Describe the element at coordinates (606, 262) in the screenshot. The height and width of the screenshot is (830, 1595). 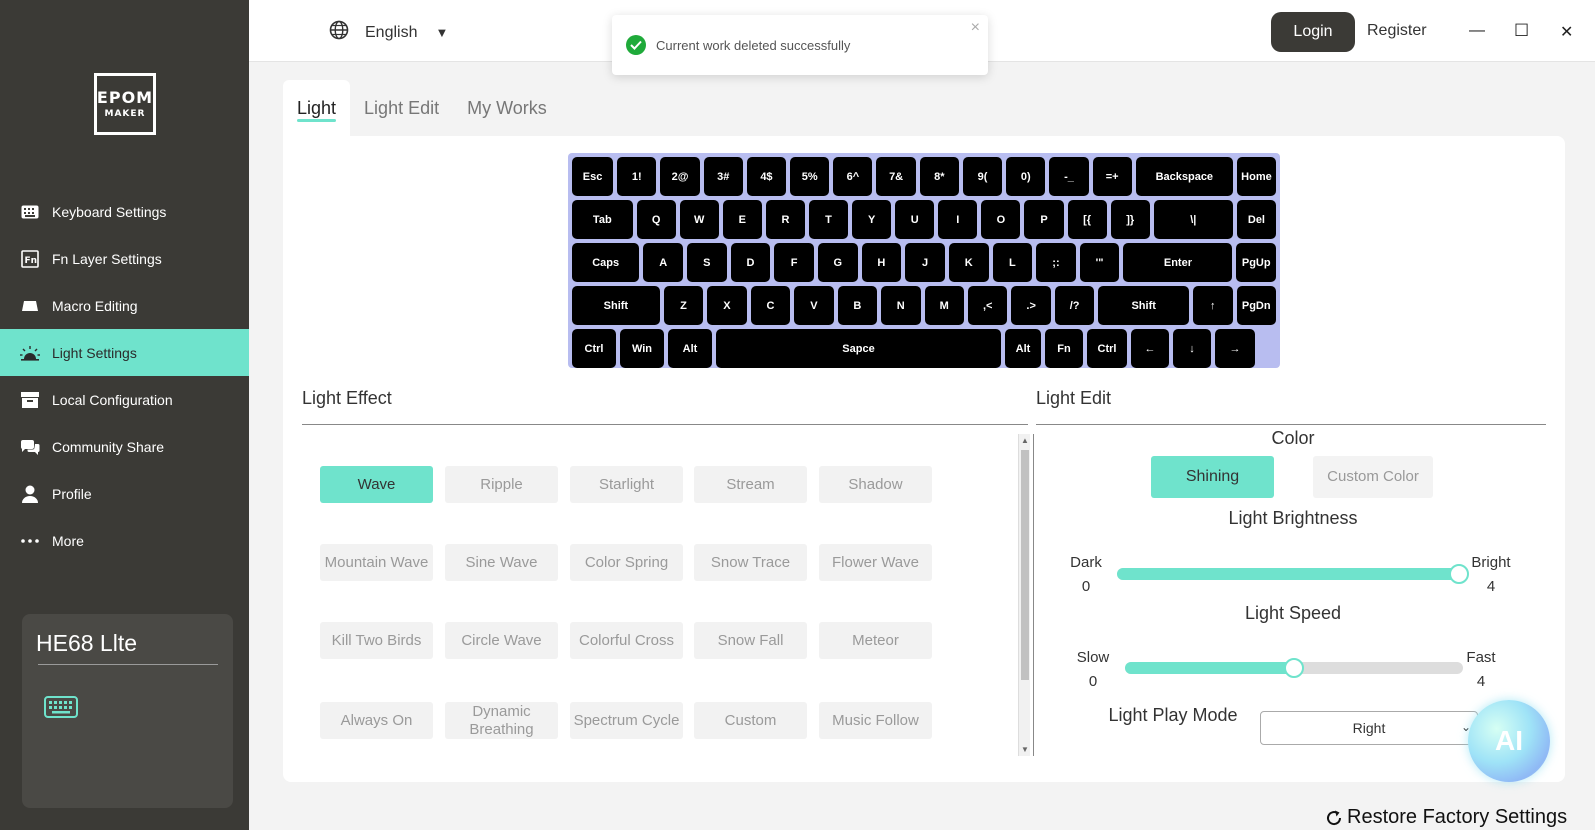
I see `key: Caps` at that location.